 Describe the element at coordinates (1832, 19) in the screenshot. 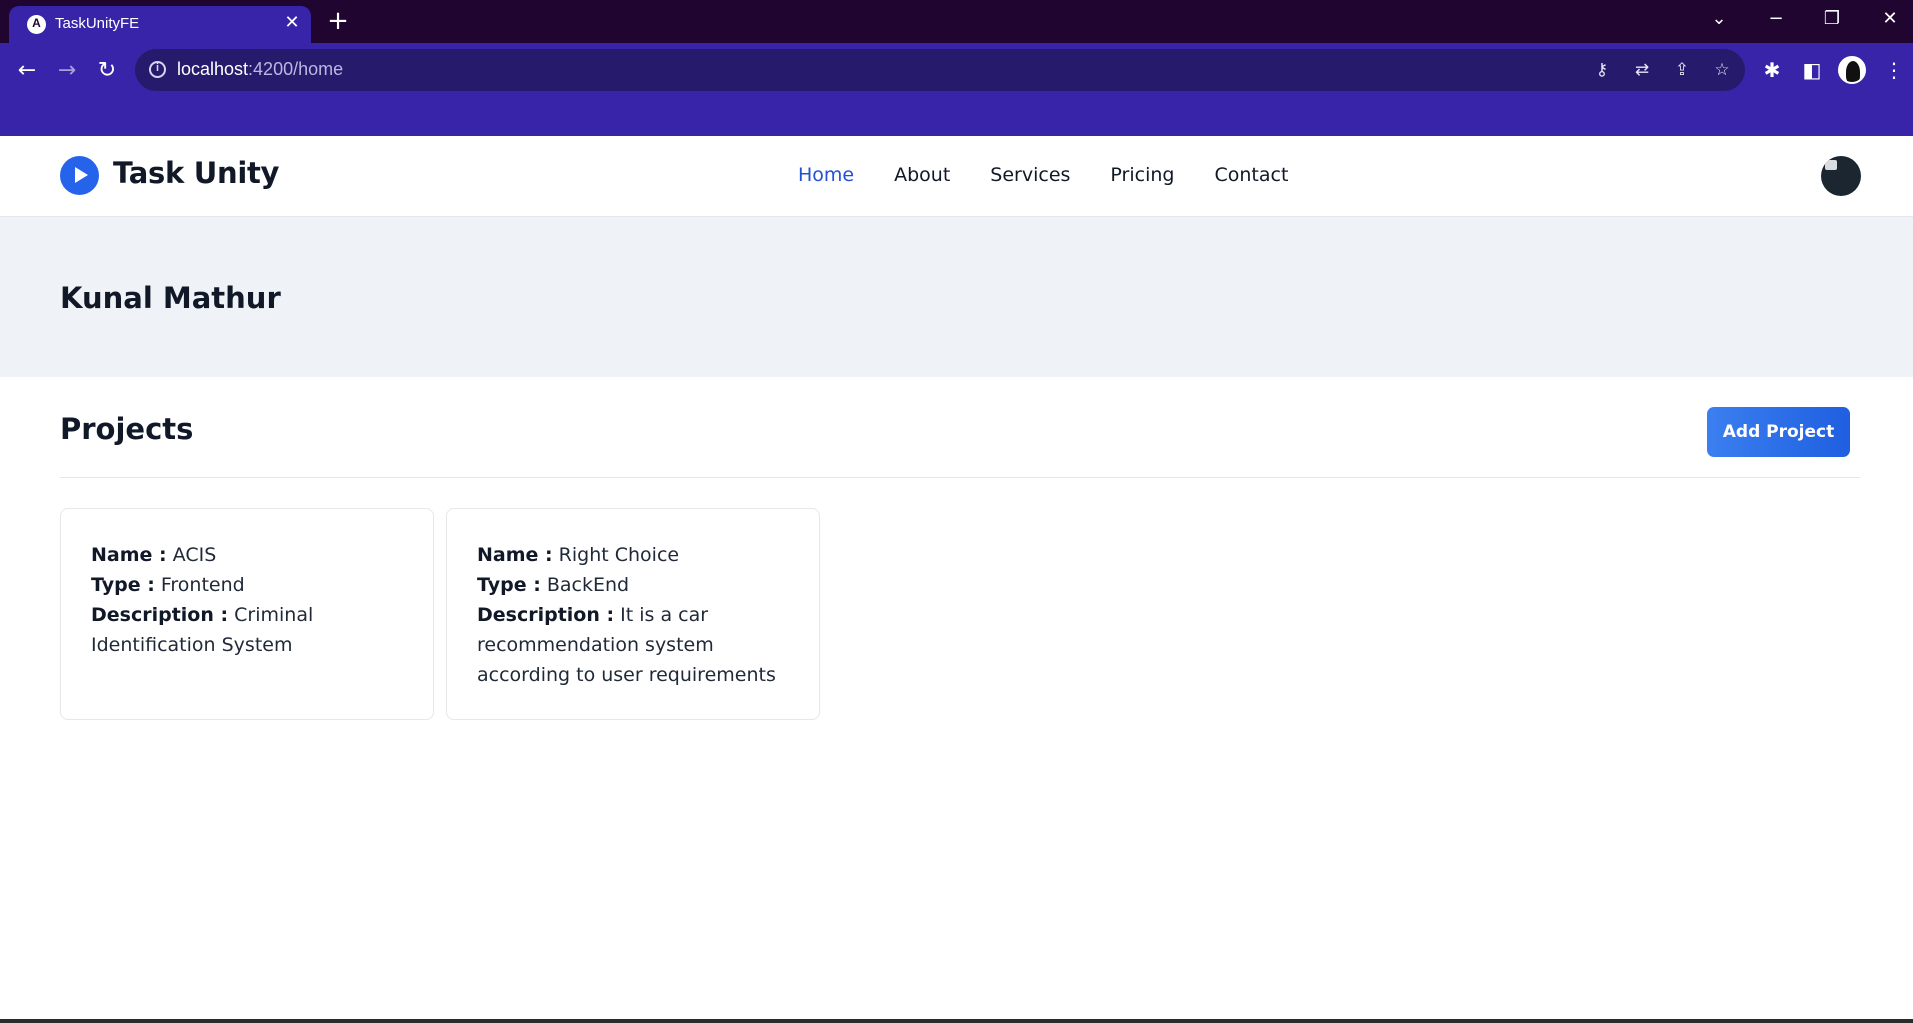

I see `restore-icon: ❐` at that location.